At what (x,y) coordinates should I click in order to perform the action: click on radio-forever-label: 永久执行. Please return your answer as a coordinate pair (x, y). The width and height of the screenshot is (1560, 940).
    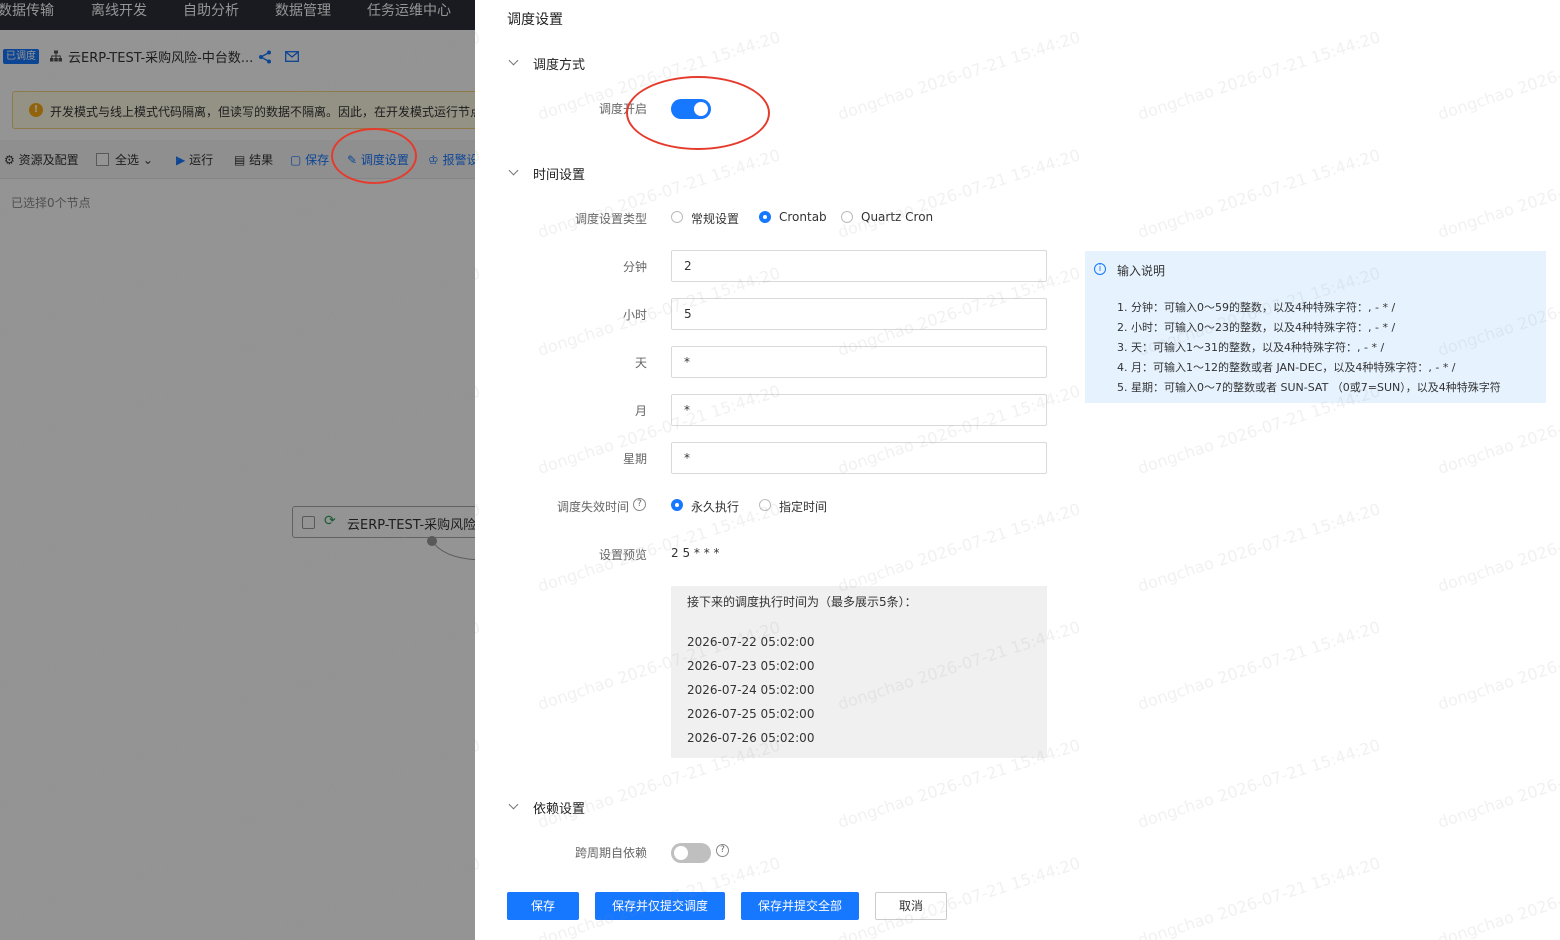
    Looking at the image, I should click on (715, 506).